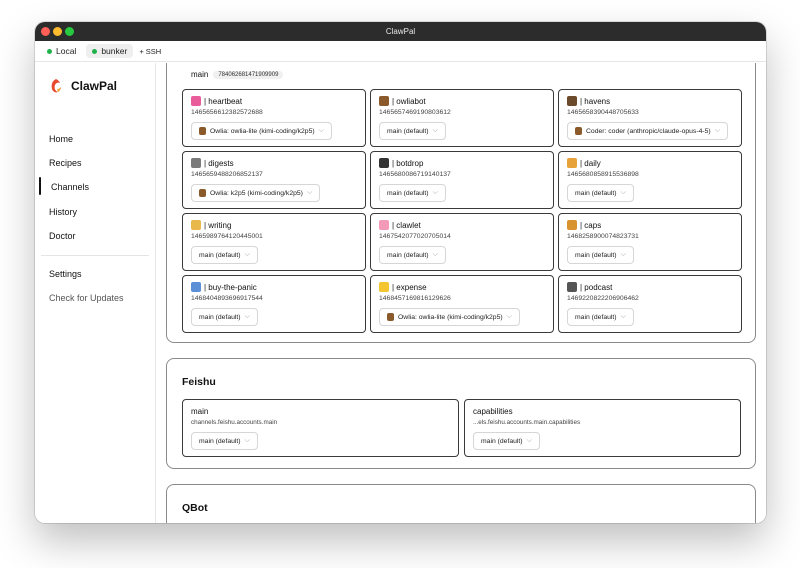 This screenshot has height=568, width=800. I want to click on connection-bar: Local bunker + SSH, so click(400, 51).